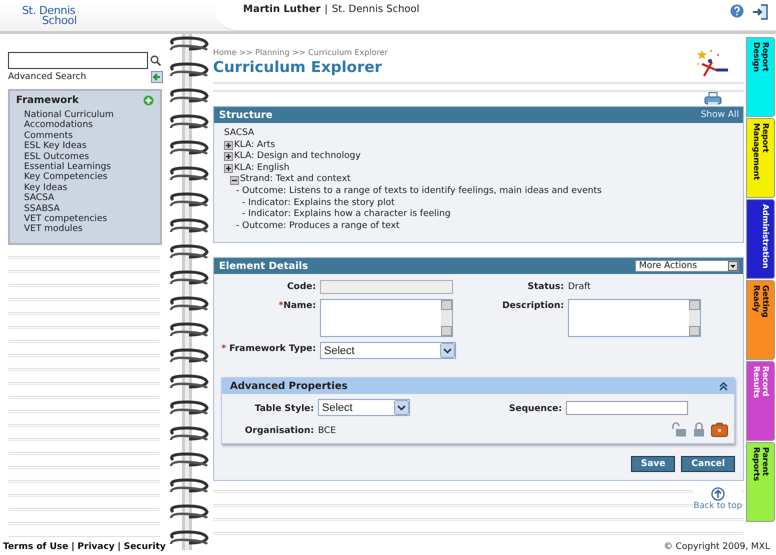 This screenshot has height=555, width=776. I want to click on tree-item: KLA: Design and technology, so click(297, 157).